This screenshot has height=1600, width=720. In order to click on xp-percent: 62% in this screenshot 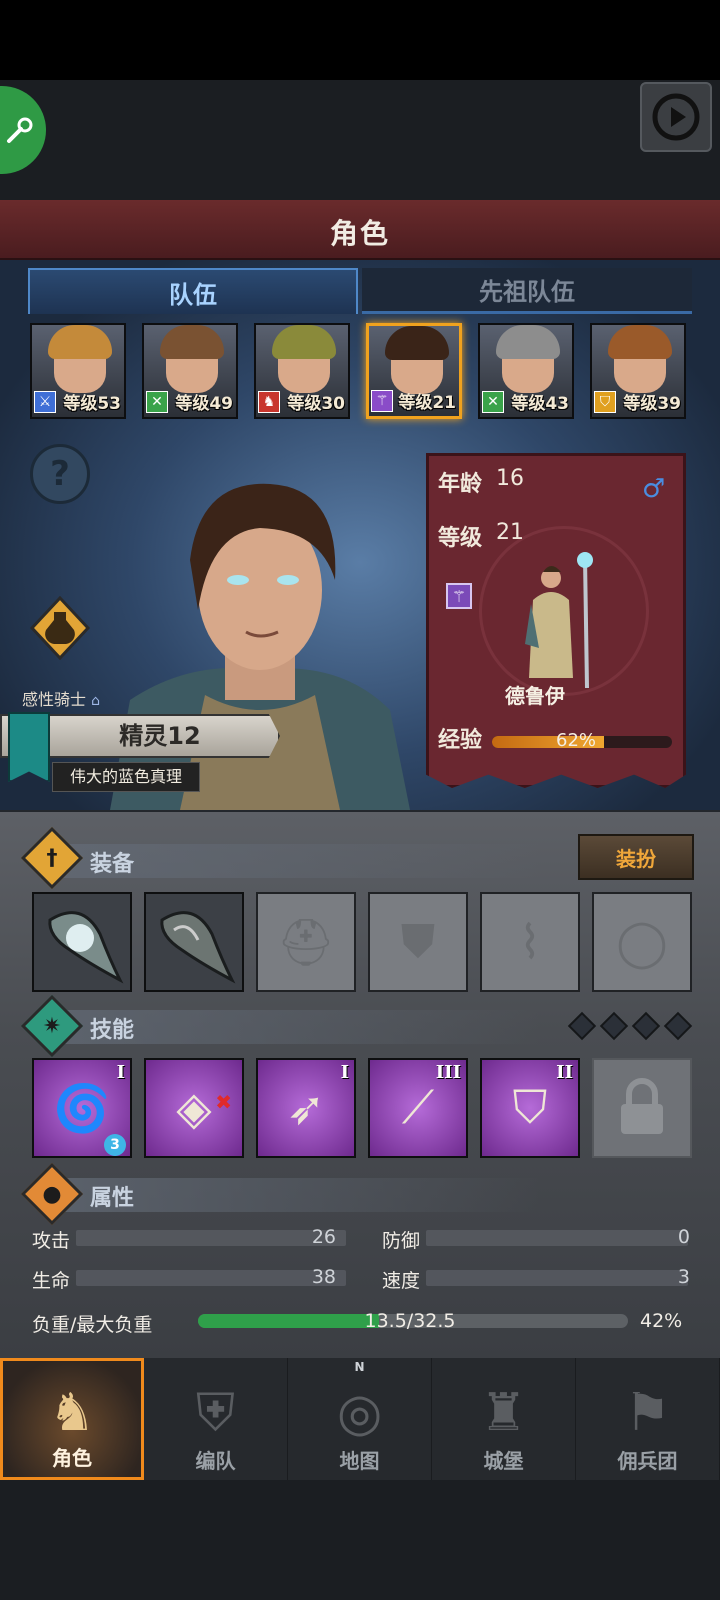, I will do `click(576, 740)`.